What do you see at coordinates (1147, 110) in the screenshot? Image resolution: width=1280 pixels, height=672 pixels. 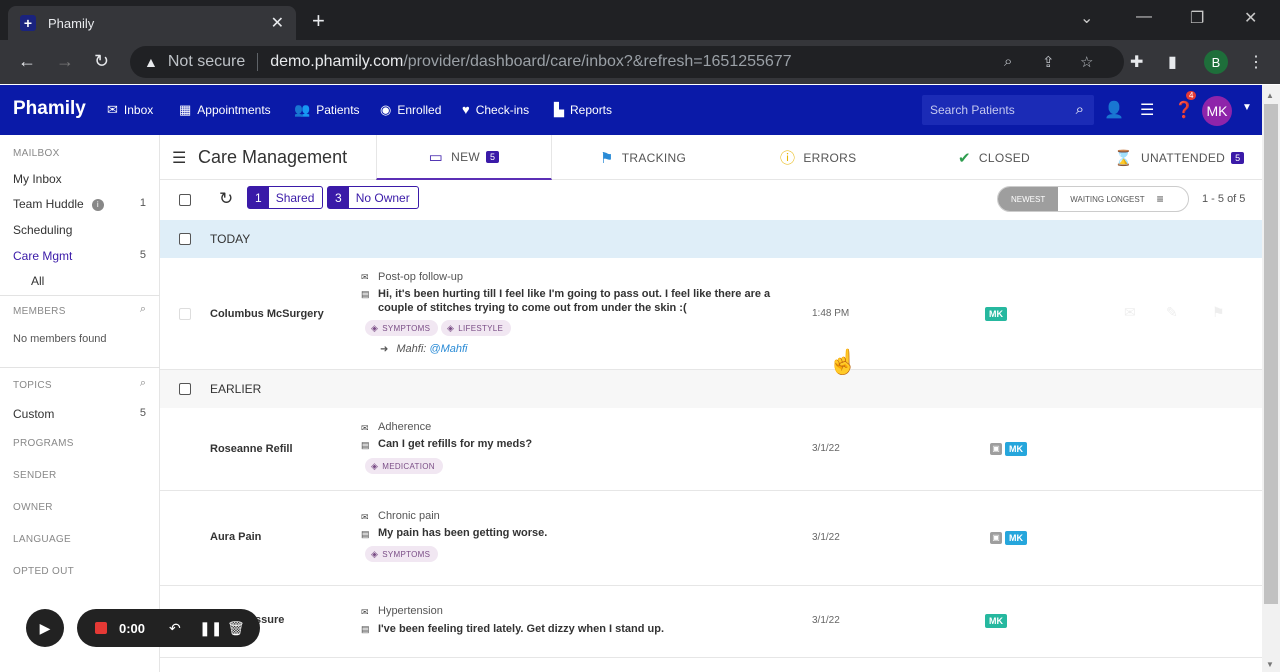 I see `list-icon: ☰` at bounding box center [1147, 110].